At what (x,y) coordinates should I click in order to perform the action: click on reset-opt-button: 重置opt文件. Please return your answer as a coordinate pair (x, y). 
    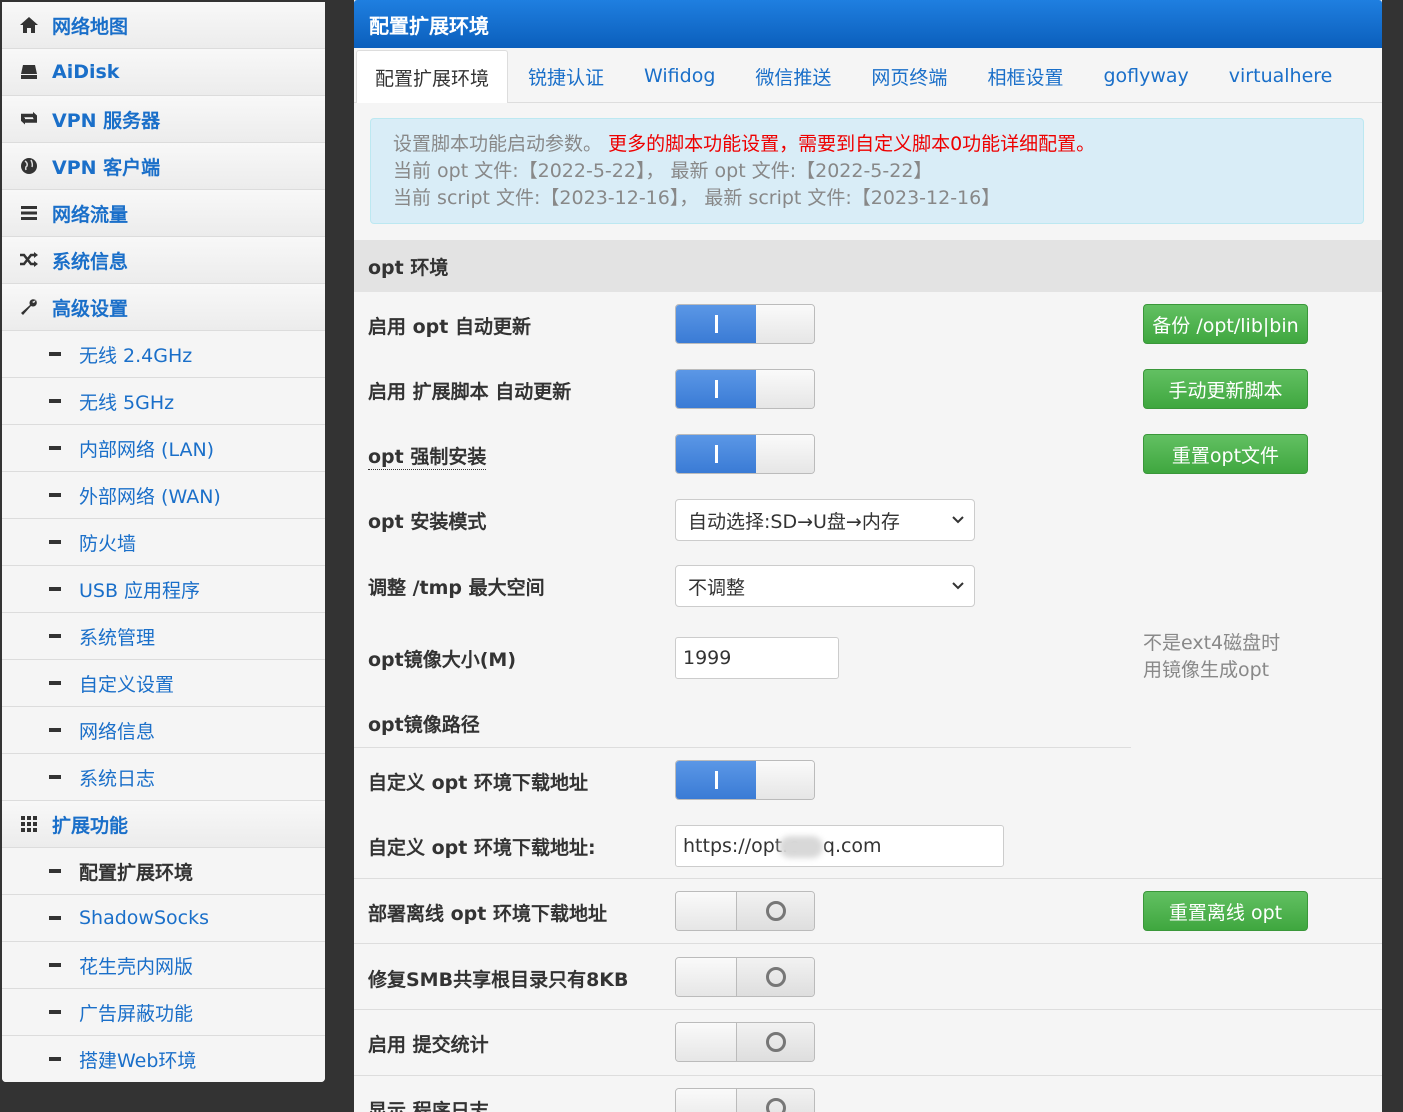
    Looking at the image, I should click on (1225, 454).